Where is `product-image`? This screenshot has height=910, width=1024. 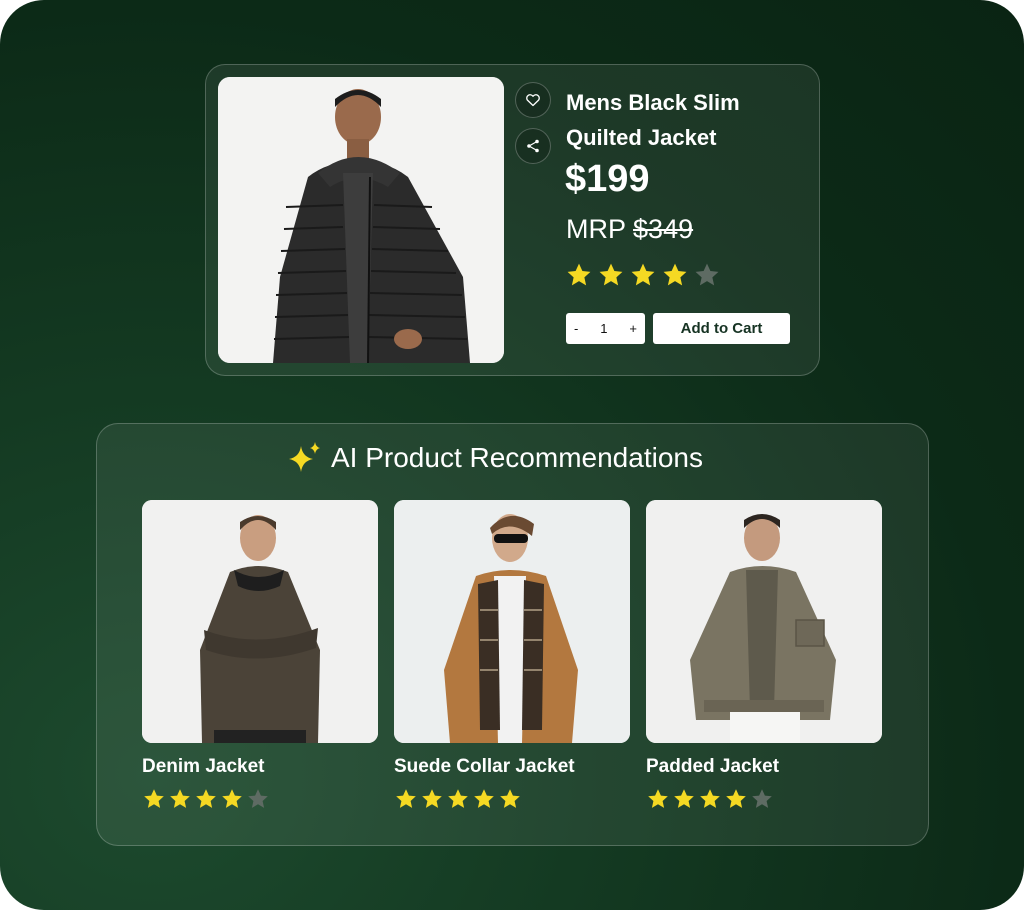
product-image is located at coordinates (361, 220).